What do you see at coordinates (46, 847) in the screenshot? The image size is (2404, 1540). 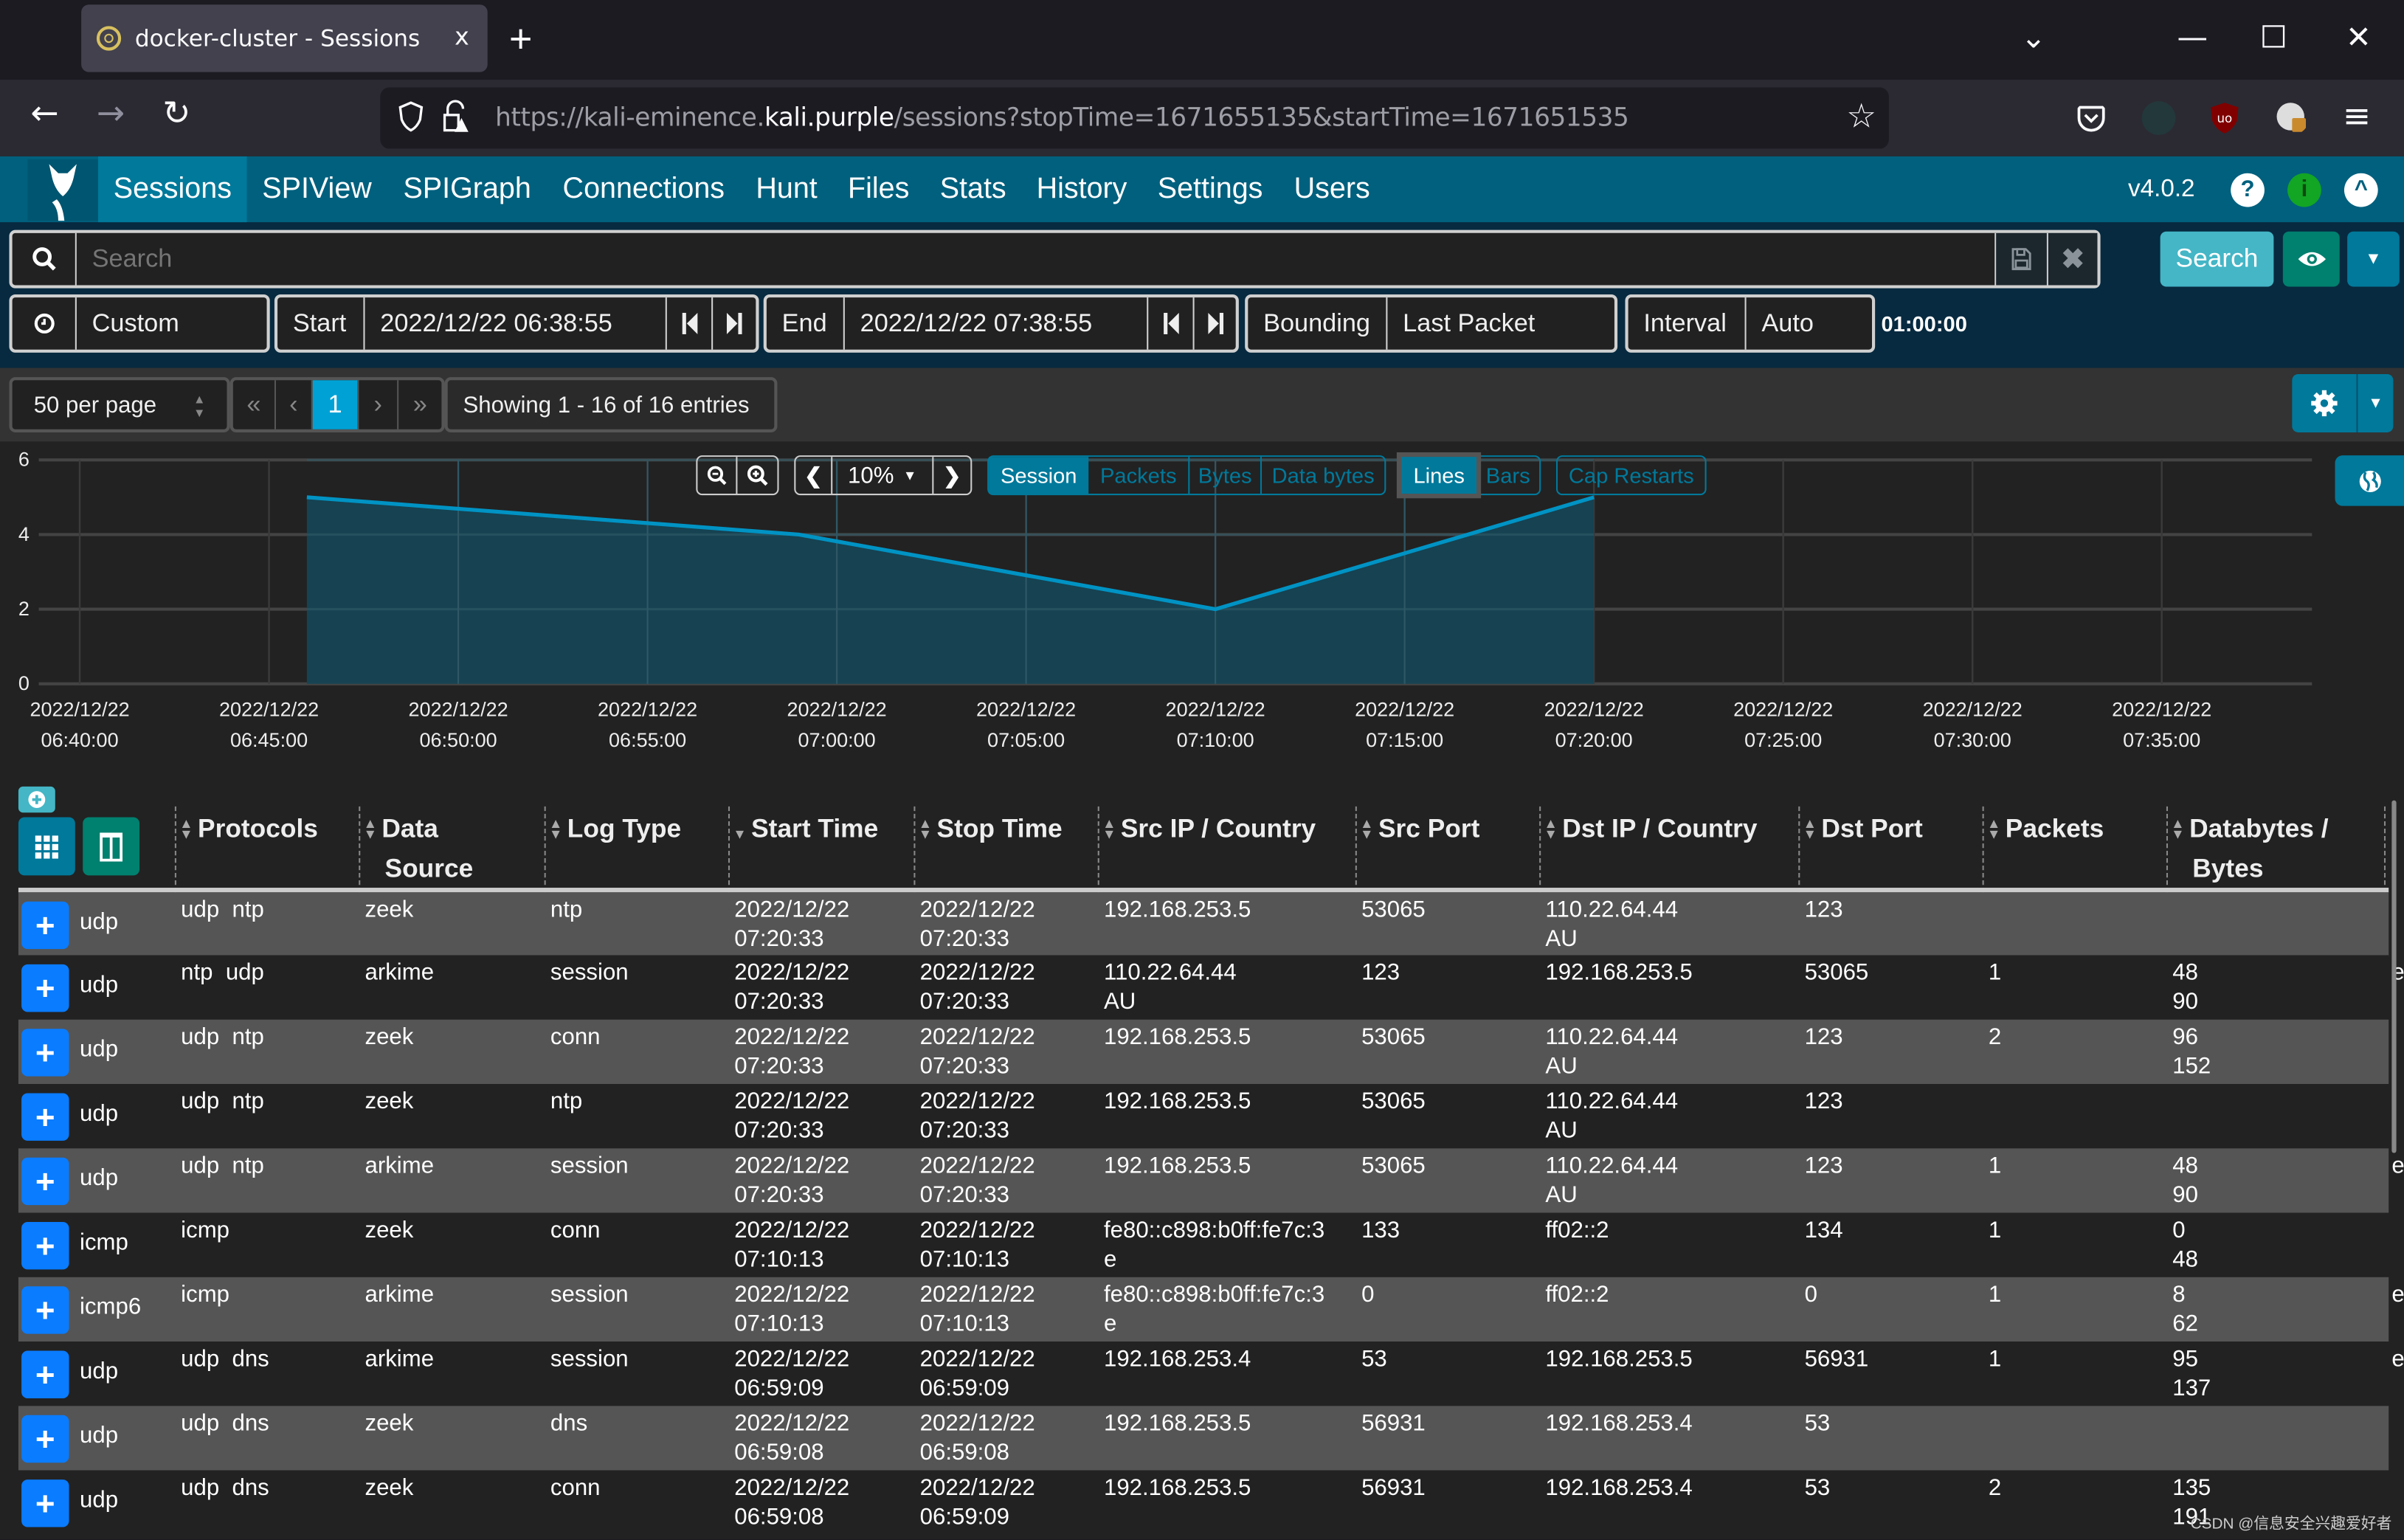 I see `open-all-sessions-button` at bounding box center [46, 847].